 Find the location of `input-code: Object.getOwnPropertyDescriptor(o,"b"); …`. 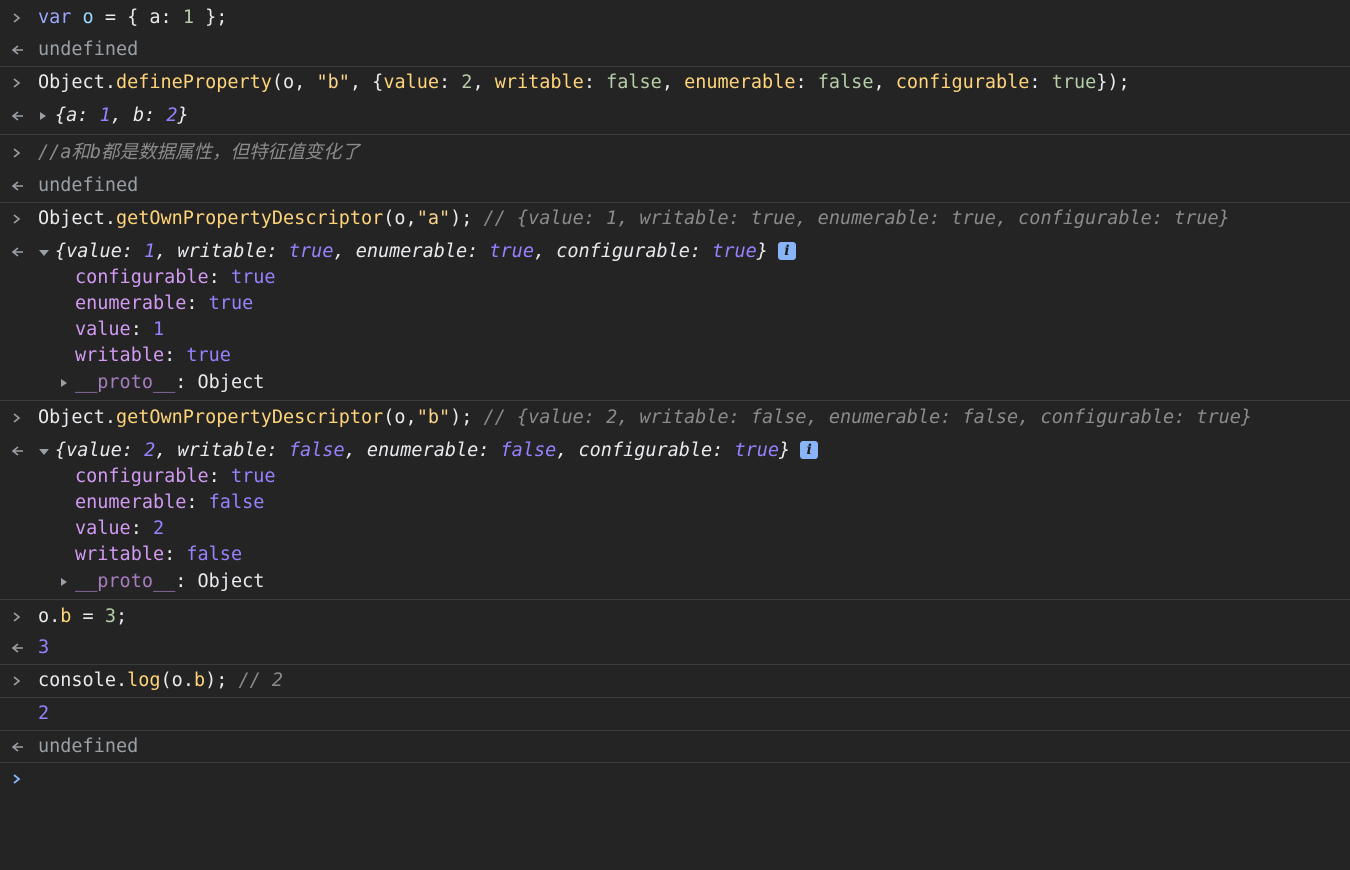

input-code: Object.getOwnPropertyDescriptor(o,"b"); … is located at coordinates (645, 417).